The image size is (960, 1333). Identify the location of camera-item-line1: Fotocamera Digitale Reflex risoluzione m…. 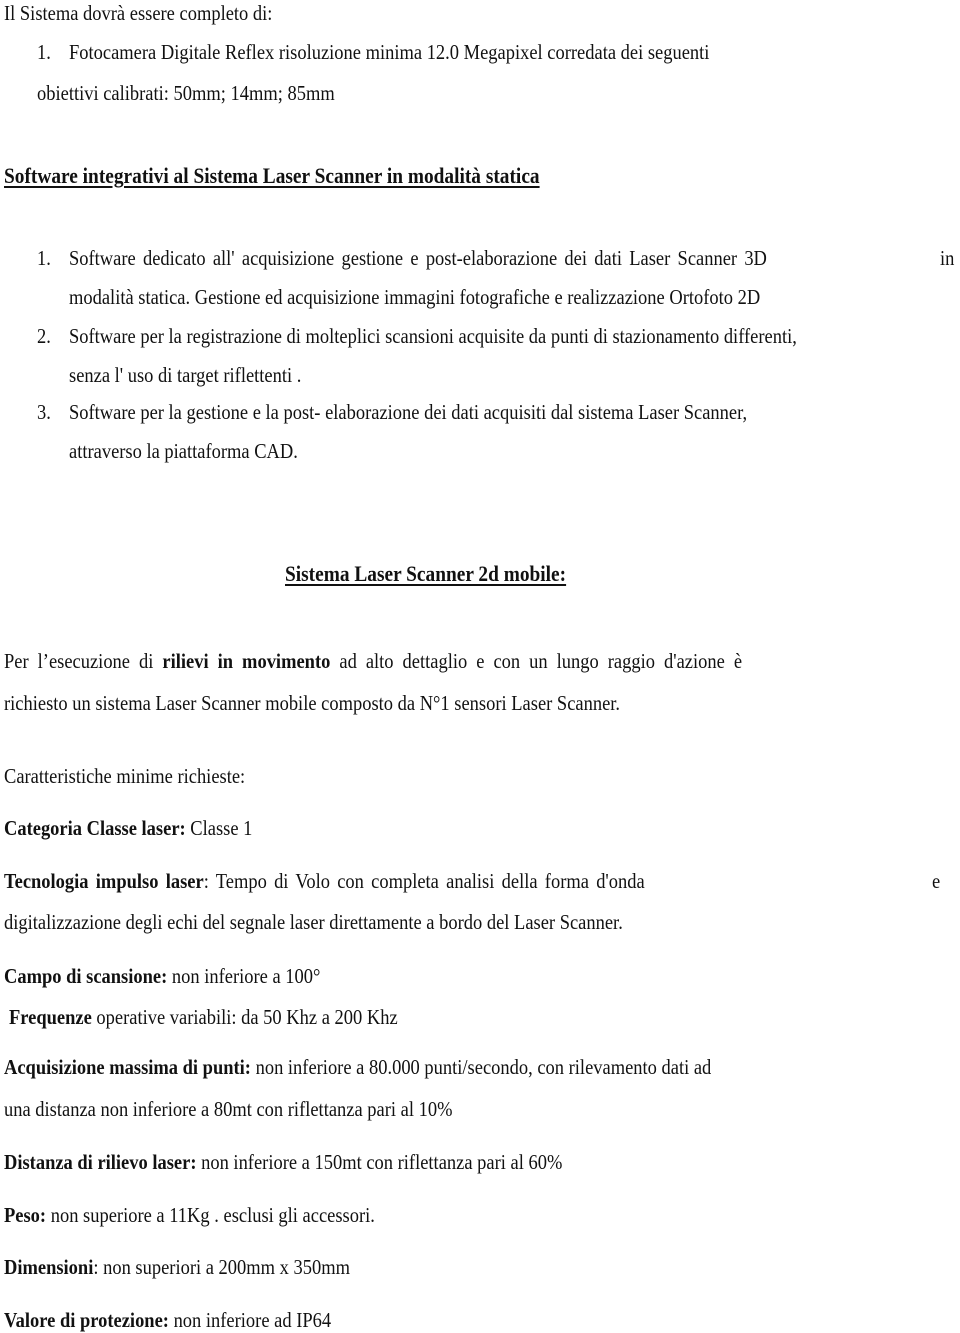
(389, 52).